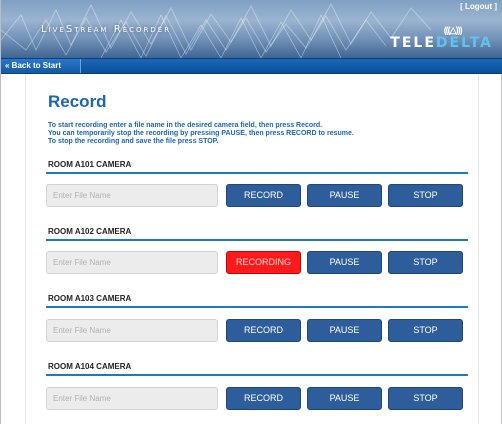 This screenshot has height=424, width=502. Describe the element at coordinates (106, 29) in the screenshot. I see `app-title: LiveStream Recorder` at that location.